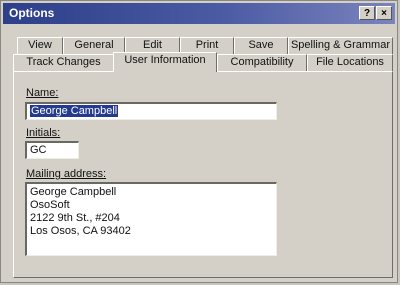 The width and height of the screenshot is (400, 285). Describe the element at coordinates (42, 93) in the screenshot. I see `name-label: Name:` at that location.